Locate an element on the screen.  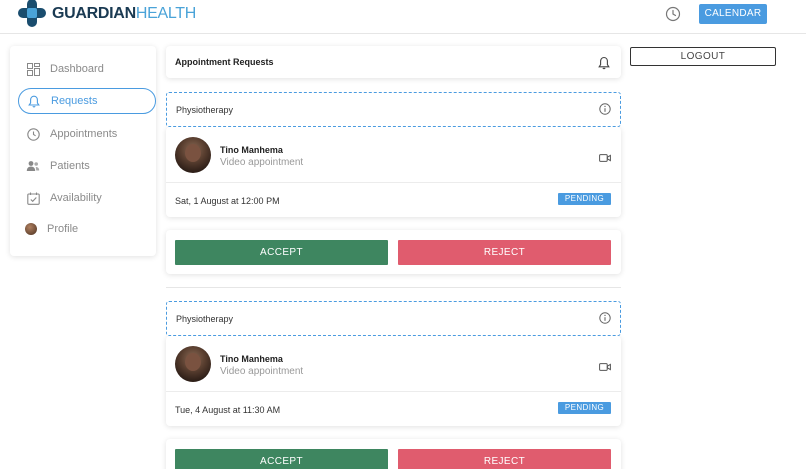
sidebar-item-appointments: Appointments is located at coordinates (87, 134).